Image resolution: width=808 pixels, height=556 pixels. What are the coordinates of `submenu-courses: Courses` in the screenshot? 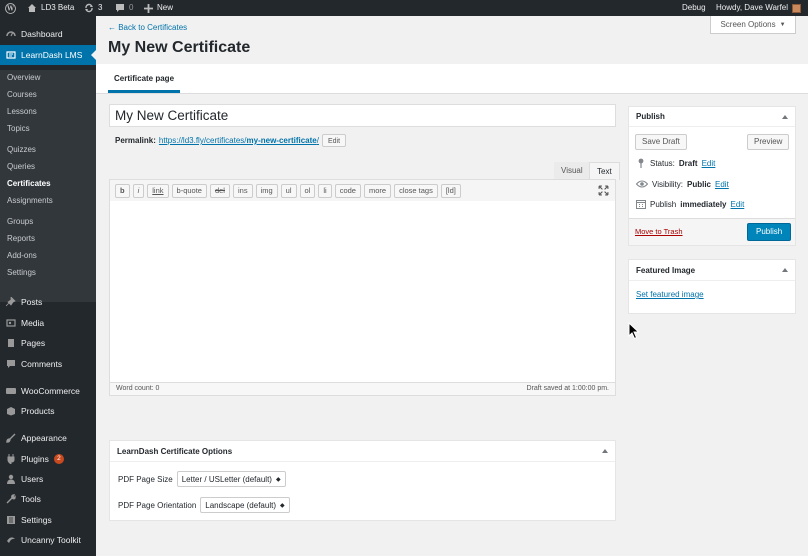 It's located at (22, 95).